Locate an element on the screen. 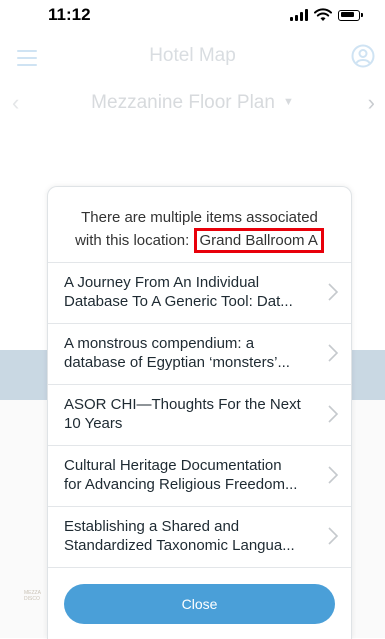 Image resolution: width=385 pixels, height=639 pixels. item-title-line2: 10 Years is located at coordinates (93, 423).